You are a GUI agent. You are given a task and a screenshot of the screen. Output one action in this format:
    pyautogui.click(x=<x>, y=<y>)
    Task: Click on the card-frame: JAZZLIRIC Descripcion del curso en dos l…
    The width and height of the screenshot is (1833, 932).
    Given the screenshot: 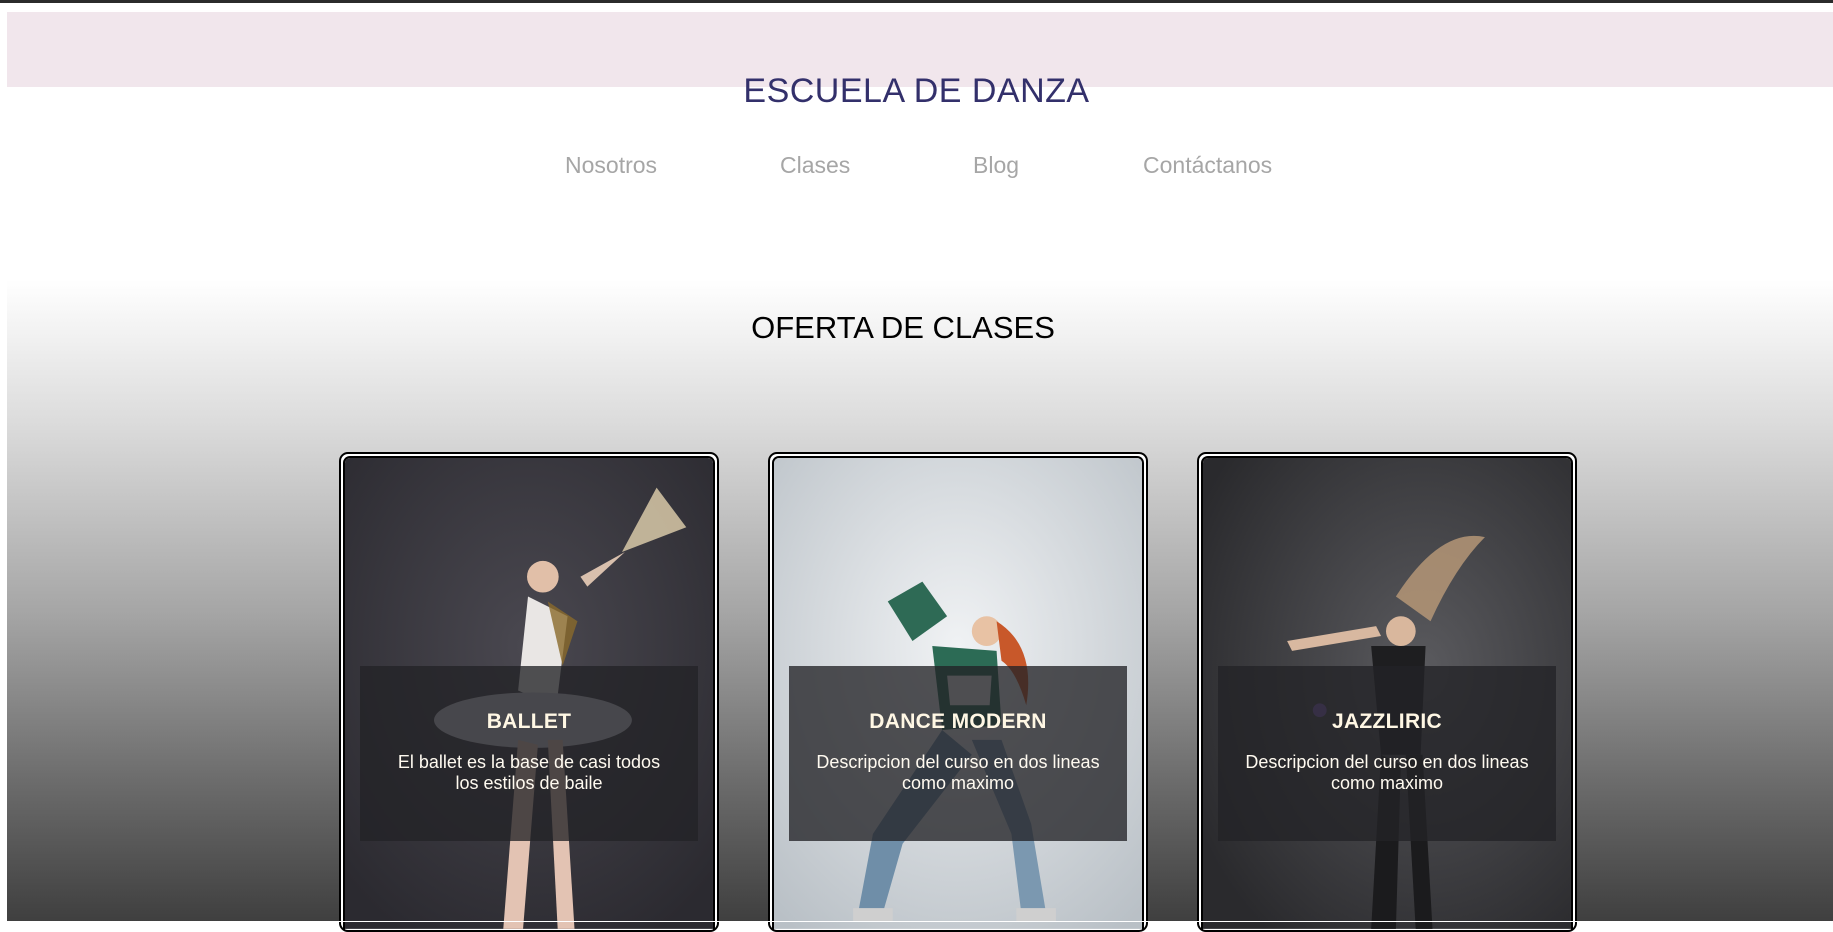 What is the action you would take?
    pyautogui.click(x=1387, y=693)
    